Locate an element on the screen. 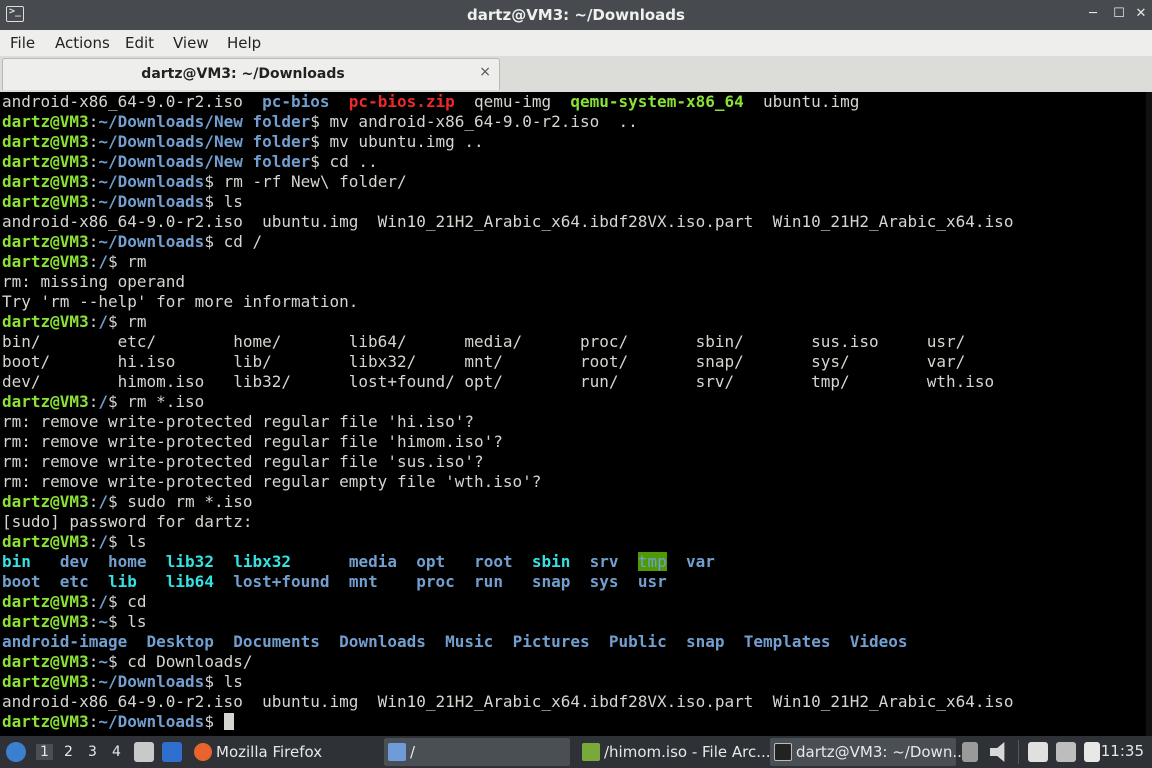 This screenshot has width=1152, height=768. terminal-line: dartz@VM3:/$ rm *.iso is located at coordinates (103, 401).